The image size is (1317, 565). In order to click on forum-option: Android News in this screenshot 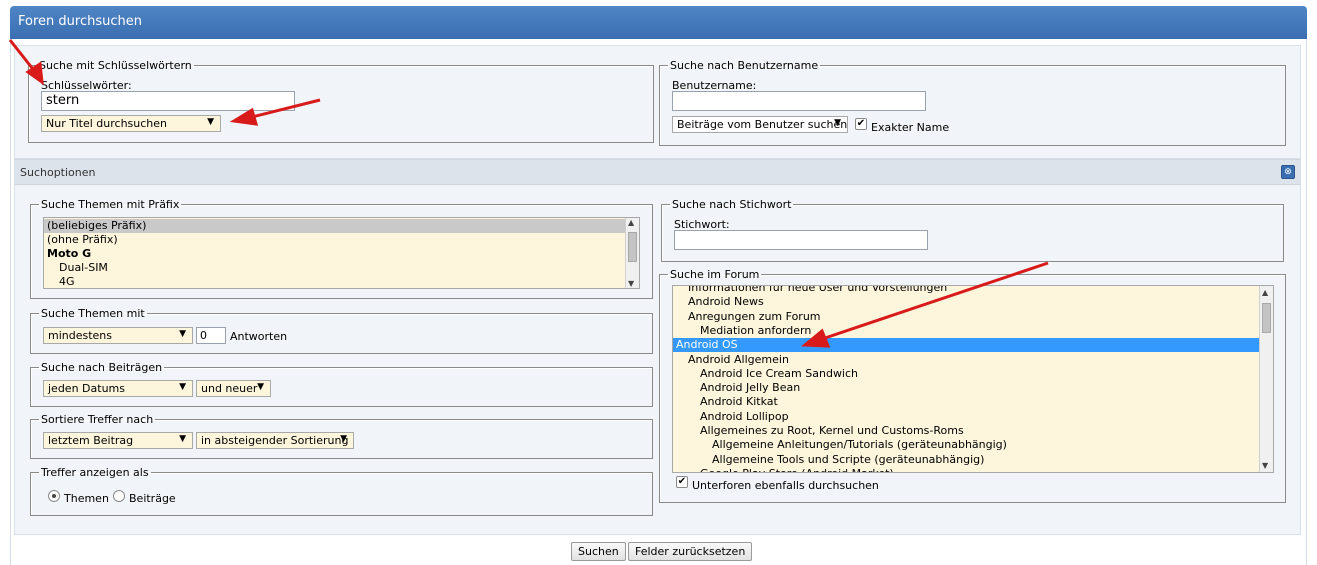, I will do `click(966, 302)`.